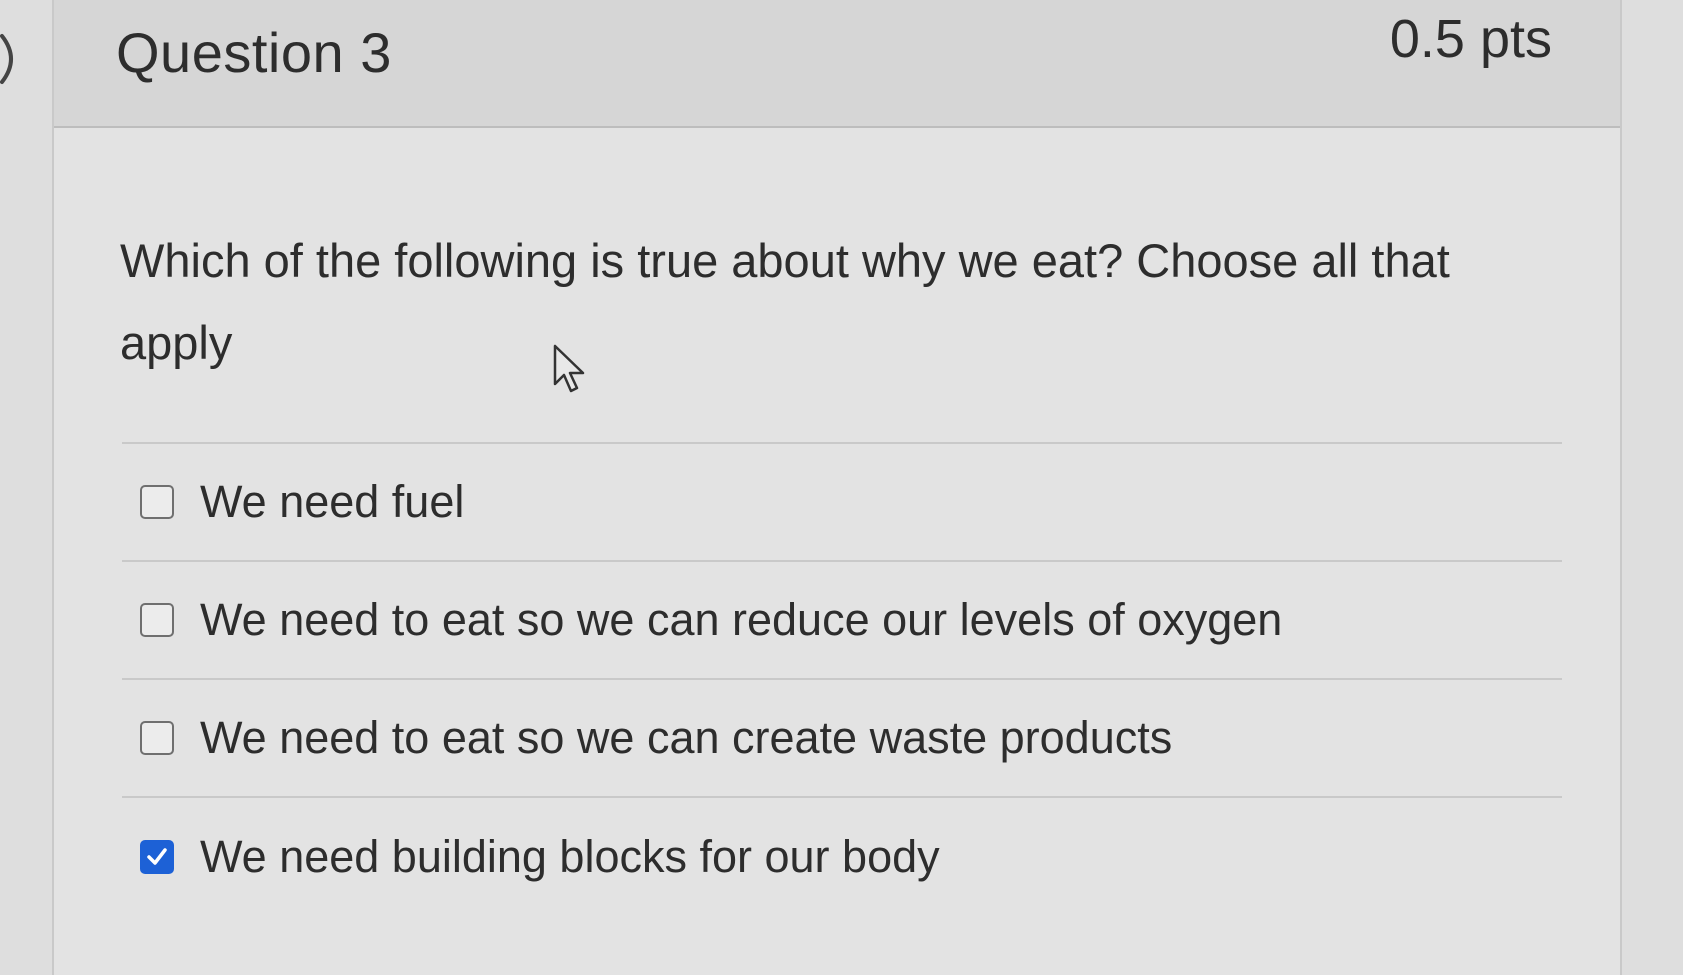  What do you see at coordinates (332, 501) in the screenshot?
I see `answer-label: We need fuel` at bounding box center [332, 501].